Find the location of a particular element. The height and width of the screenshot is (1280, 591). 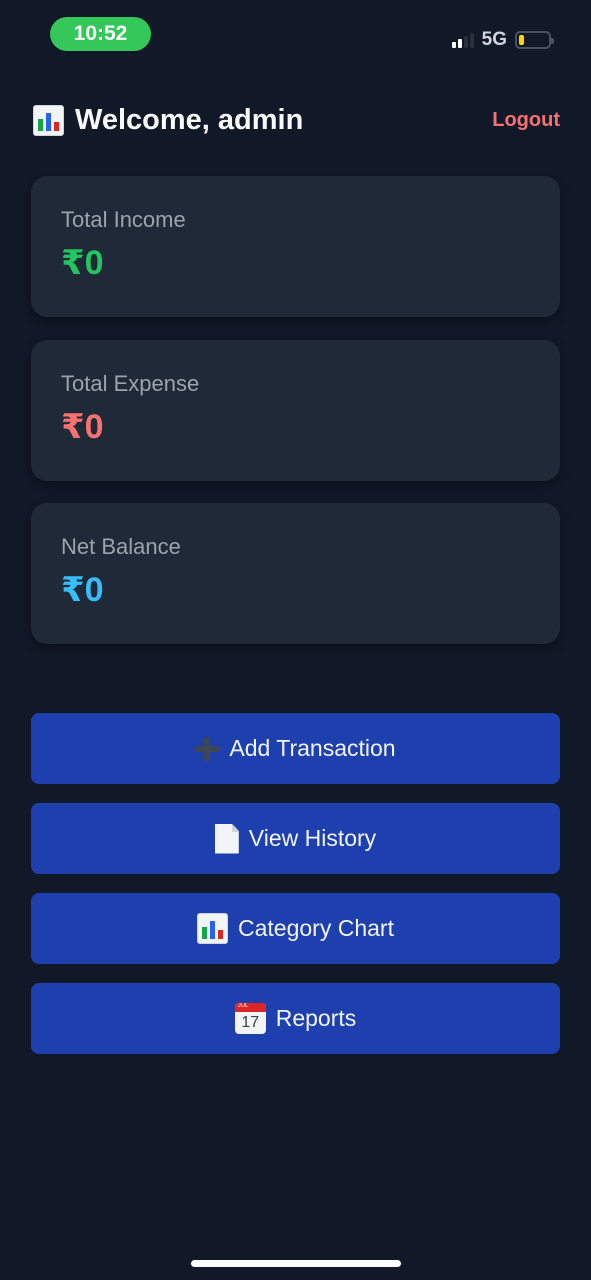

battery-icon is located at coordinates (534, 40).